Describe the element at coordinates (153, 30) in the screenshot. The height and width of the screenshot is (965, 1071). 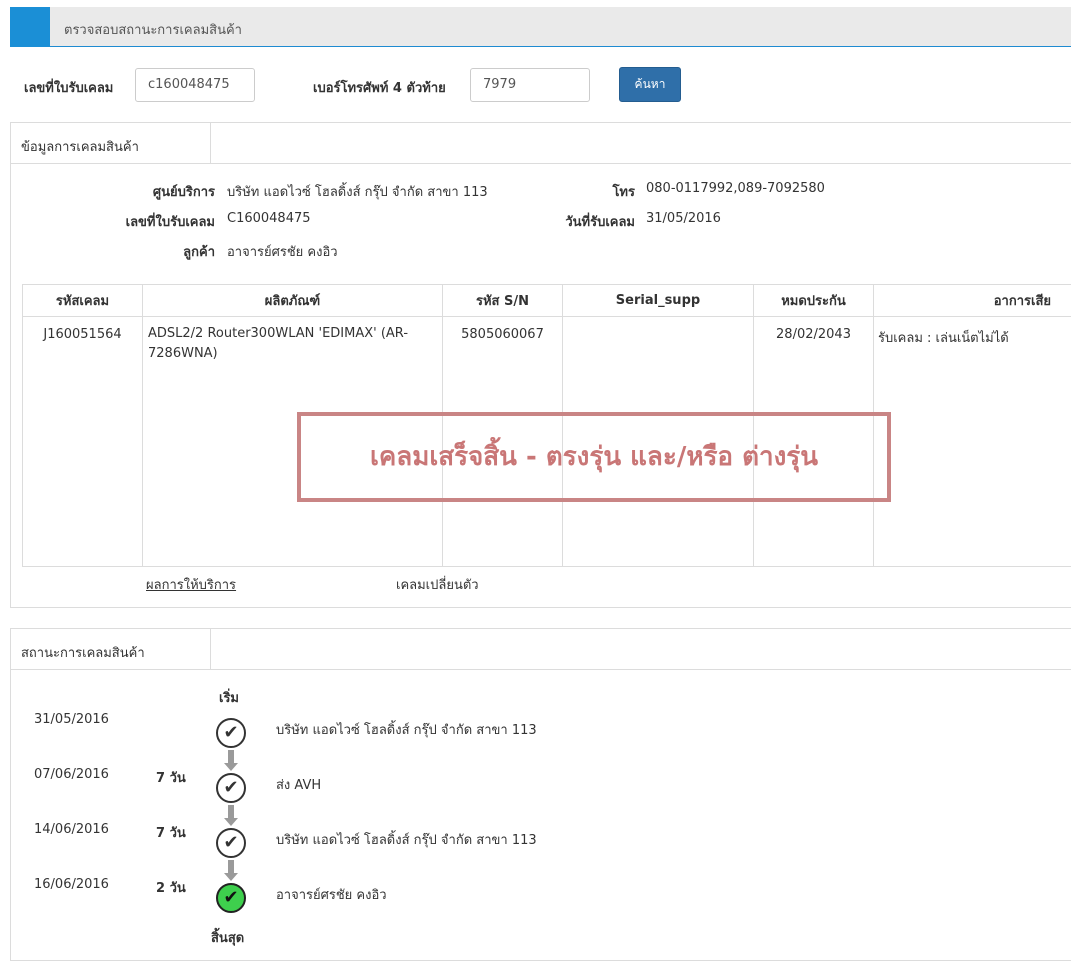
I see `page-title: ตรวจสอบสถานะการเคลมสินค้า` at that location.